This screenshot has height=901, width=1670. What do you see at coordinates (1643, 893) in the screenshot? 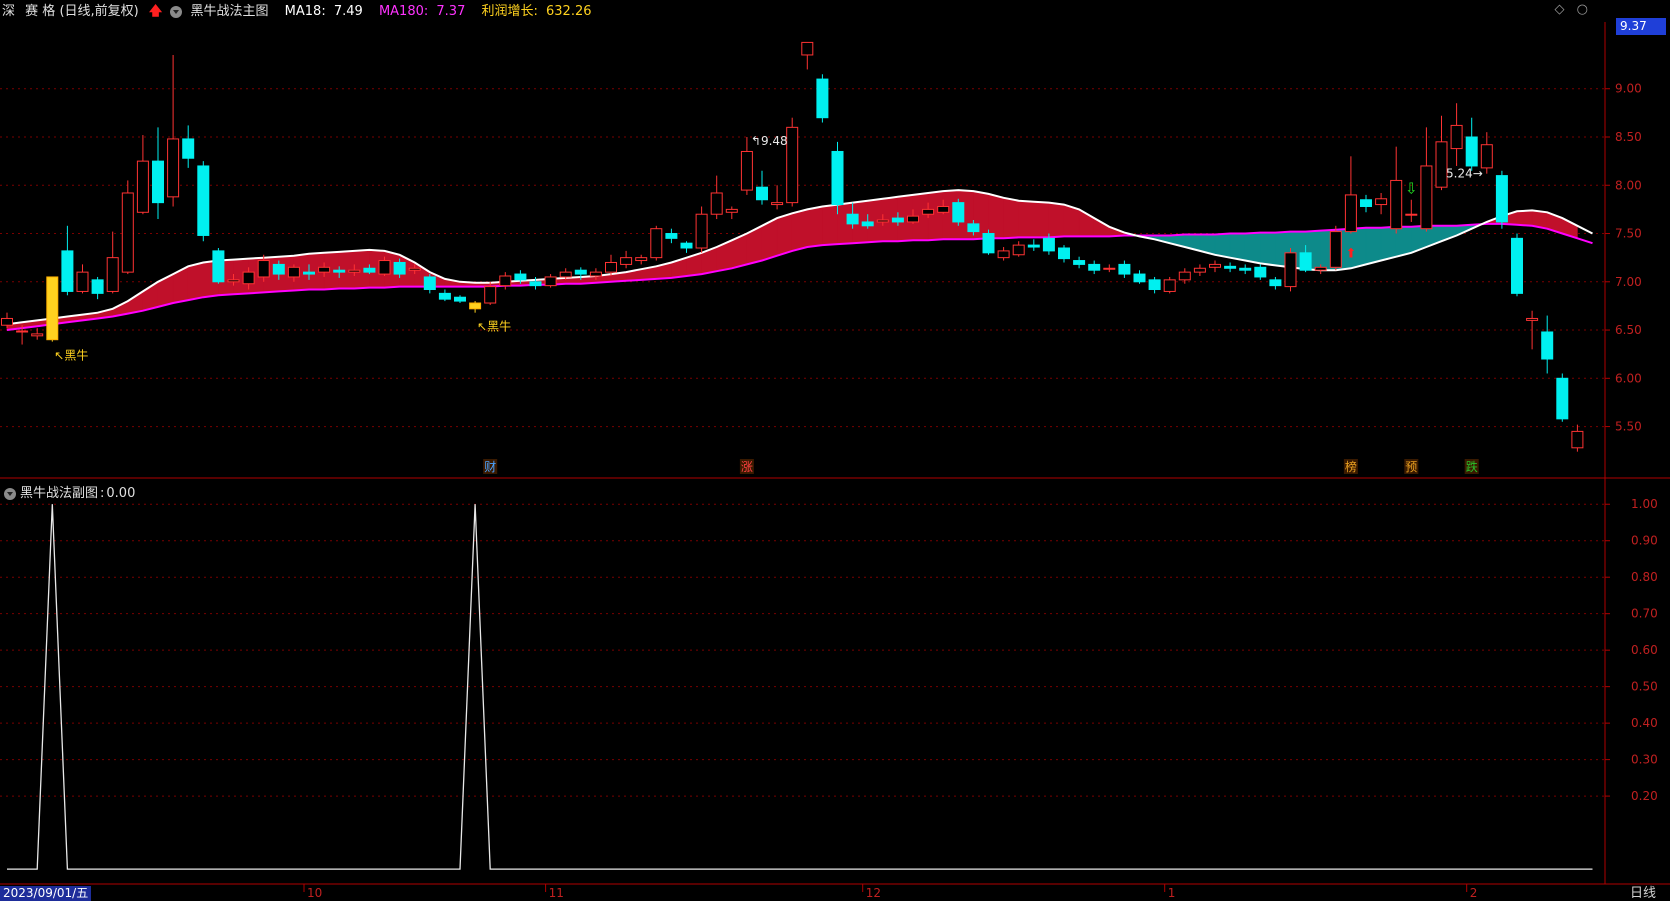
I see `period-label: 日线` at bounding box center [1643, 893].